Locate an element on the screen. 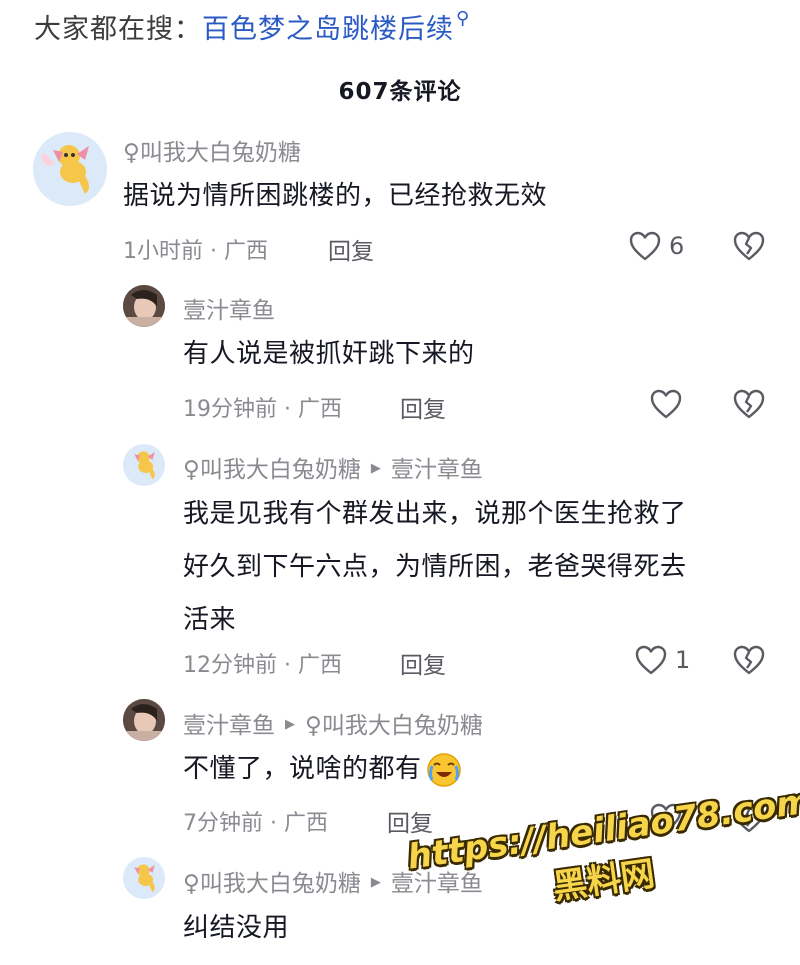 This screenshot has height=965, width=800. comment-text: 据说为情所困跳楼的，已经抢救无效 is located at coordinates (335, 196).